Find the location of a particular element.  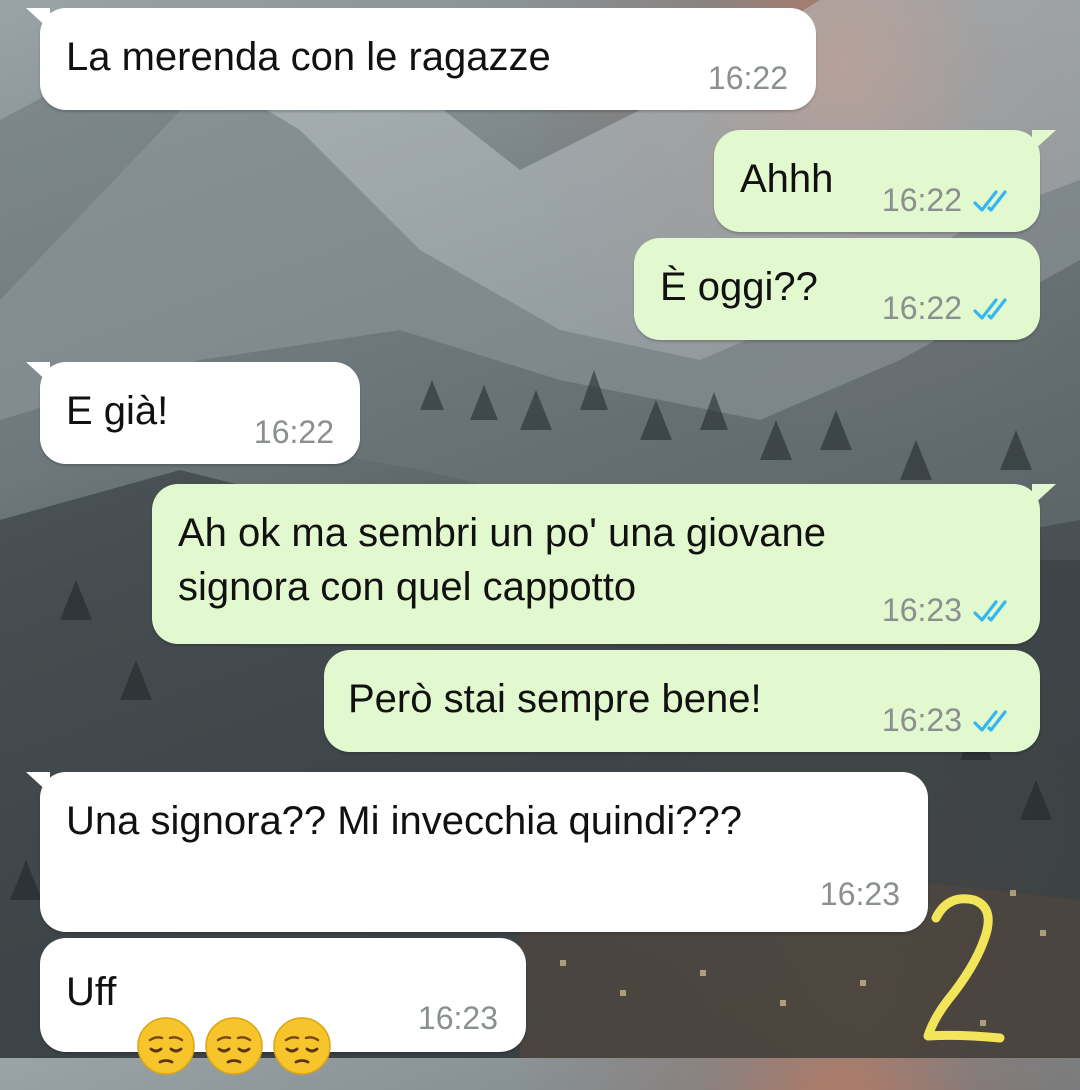

outgoing-message: Ahhh 16:22 is located at coordinates (885, 181).